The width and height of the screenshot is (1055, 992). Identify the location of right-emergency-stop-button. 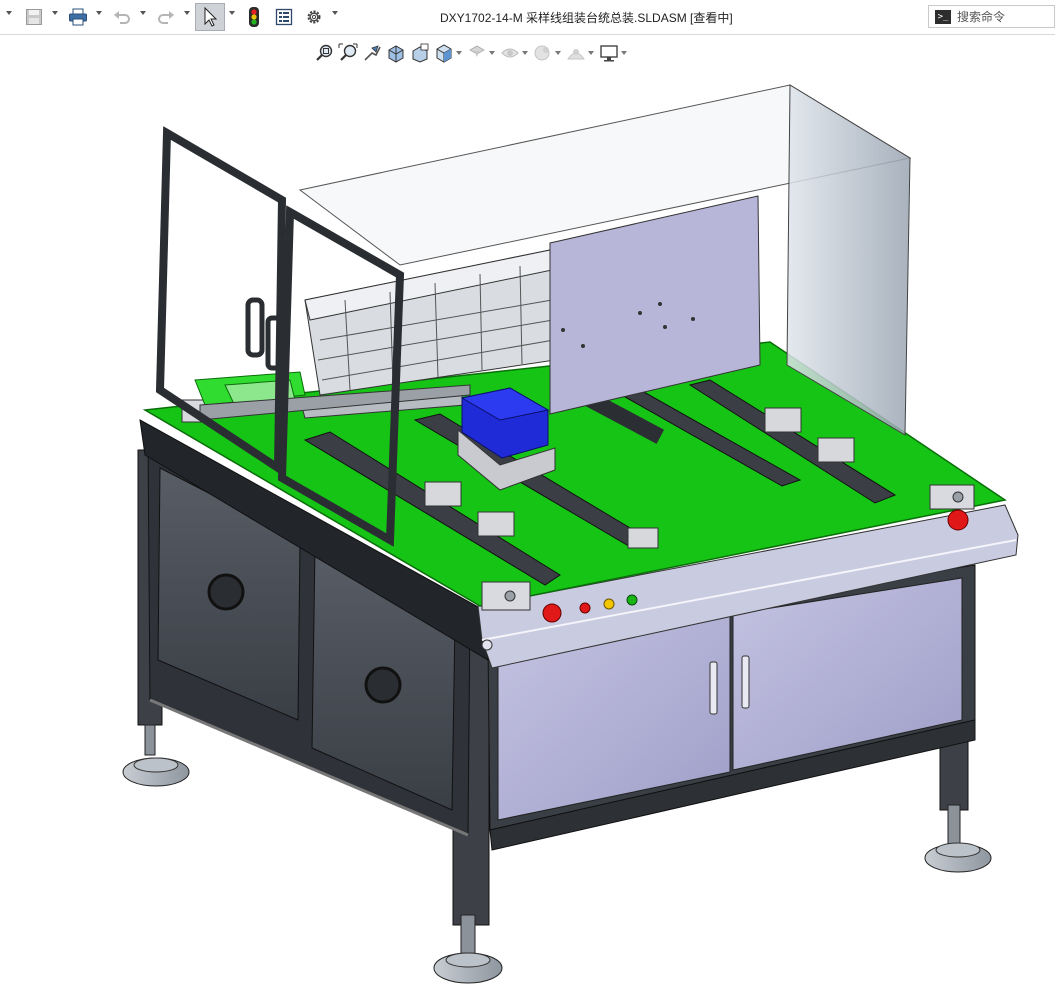
(958, 520).